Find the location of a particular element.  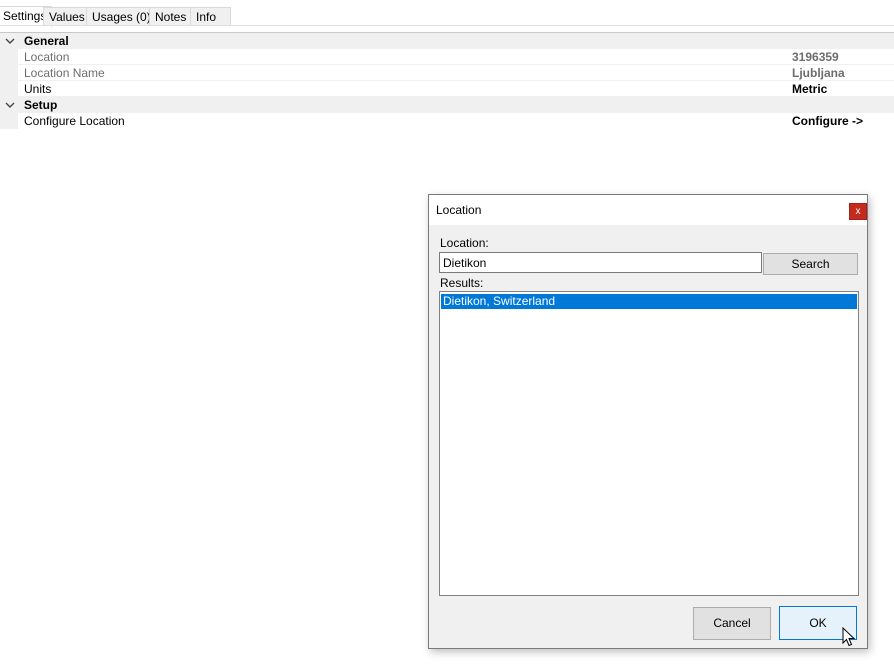

property-name-location: Location is located at coordinates (47, 57).